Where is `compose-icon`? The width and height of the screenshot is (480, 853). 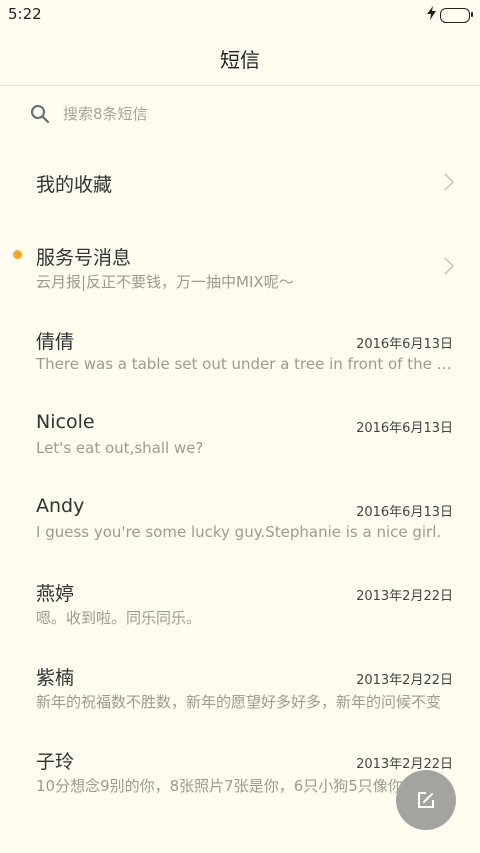 compose-icon is located at coordinates (426, 800).